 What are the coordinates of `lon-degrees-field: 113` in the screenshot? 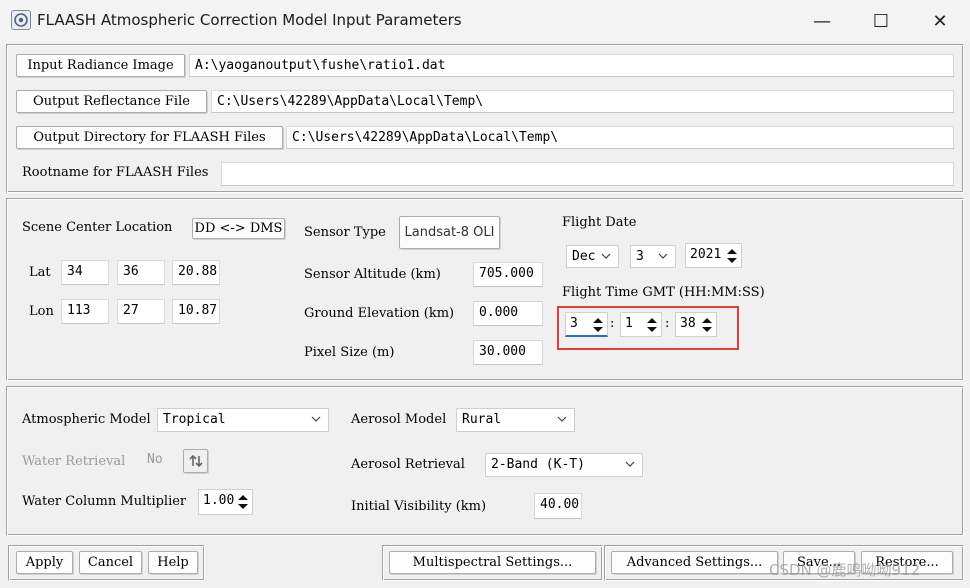 It's located at (85, 311).